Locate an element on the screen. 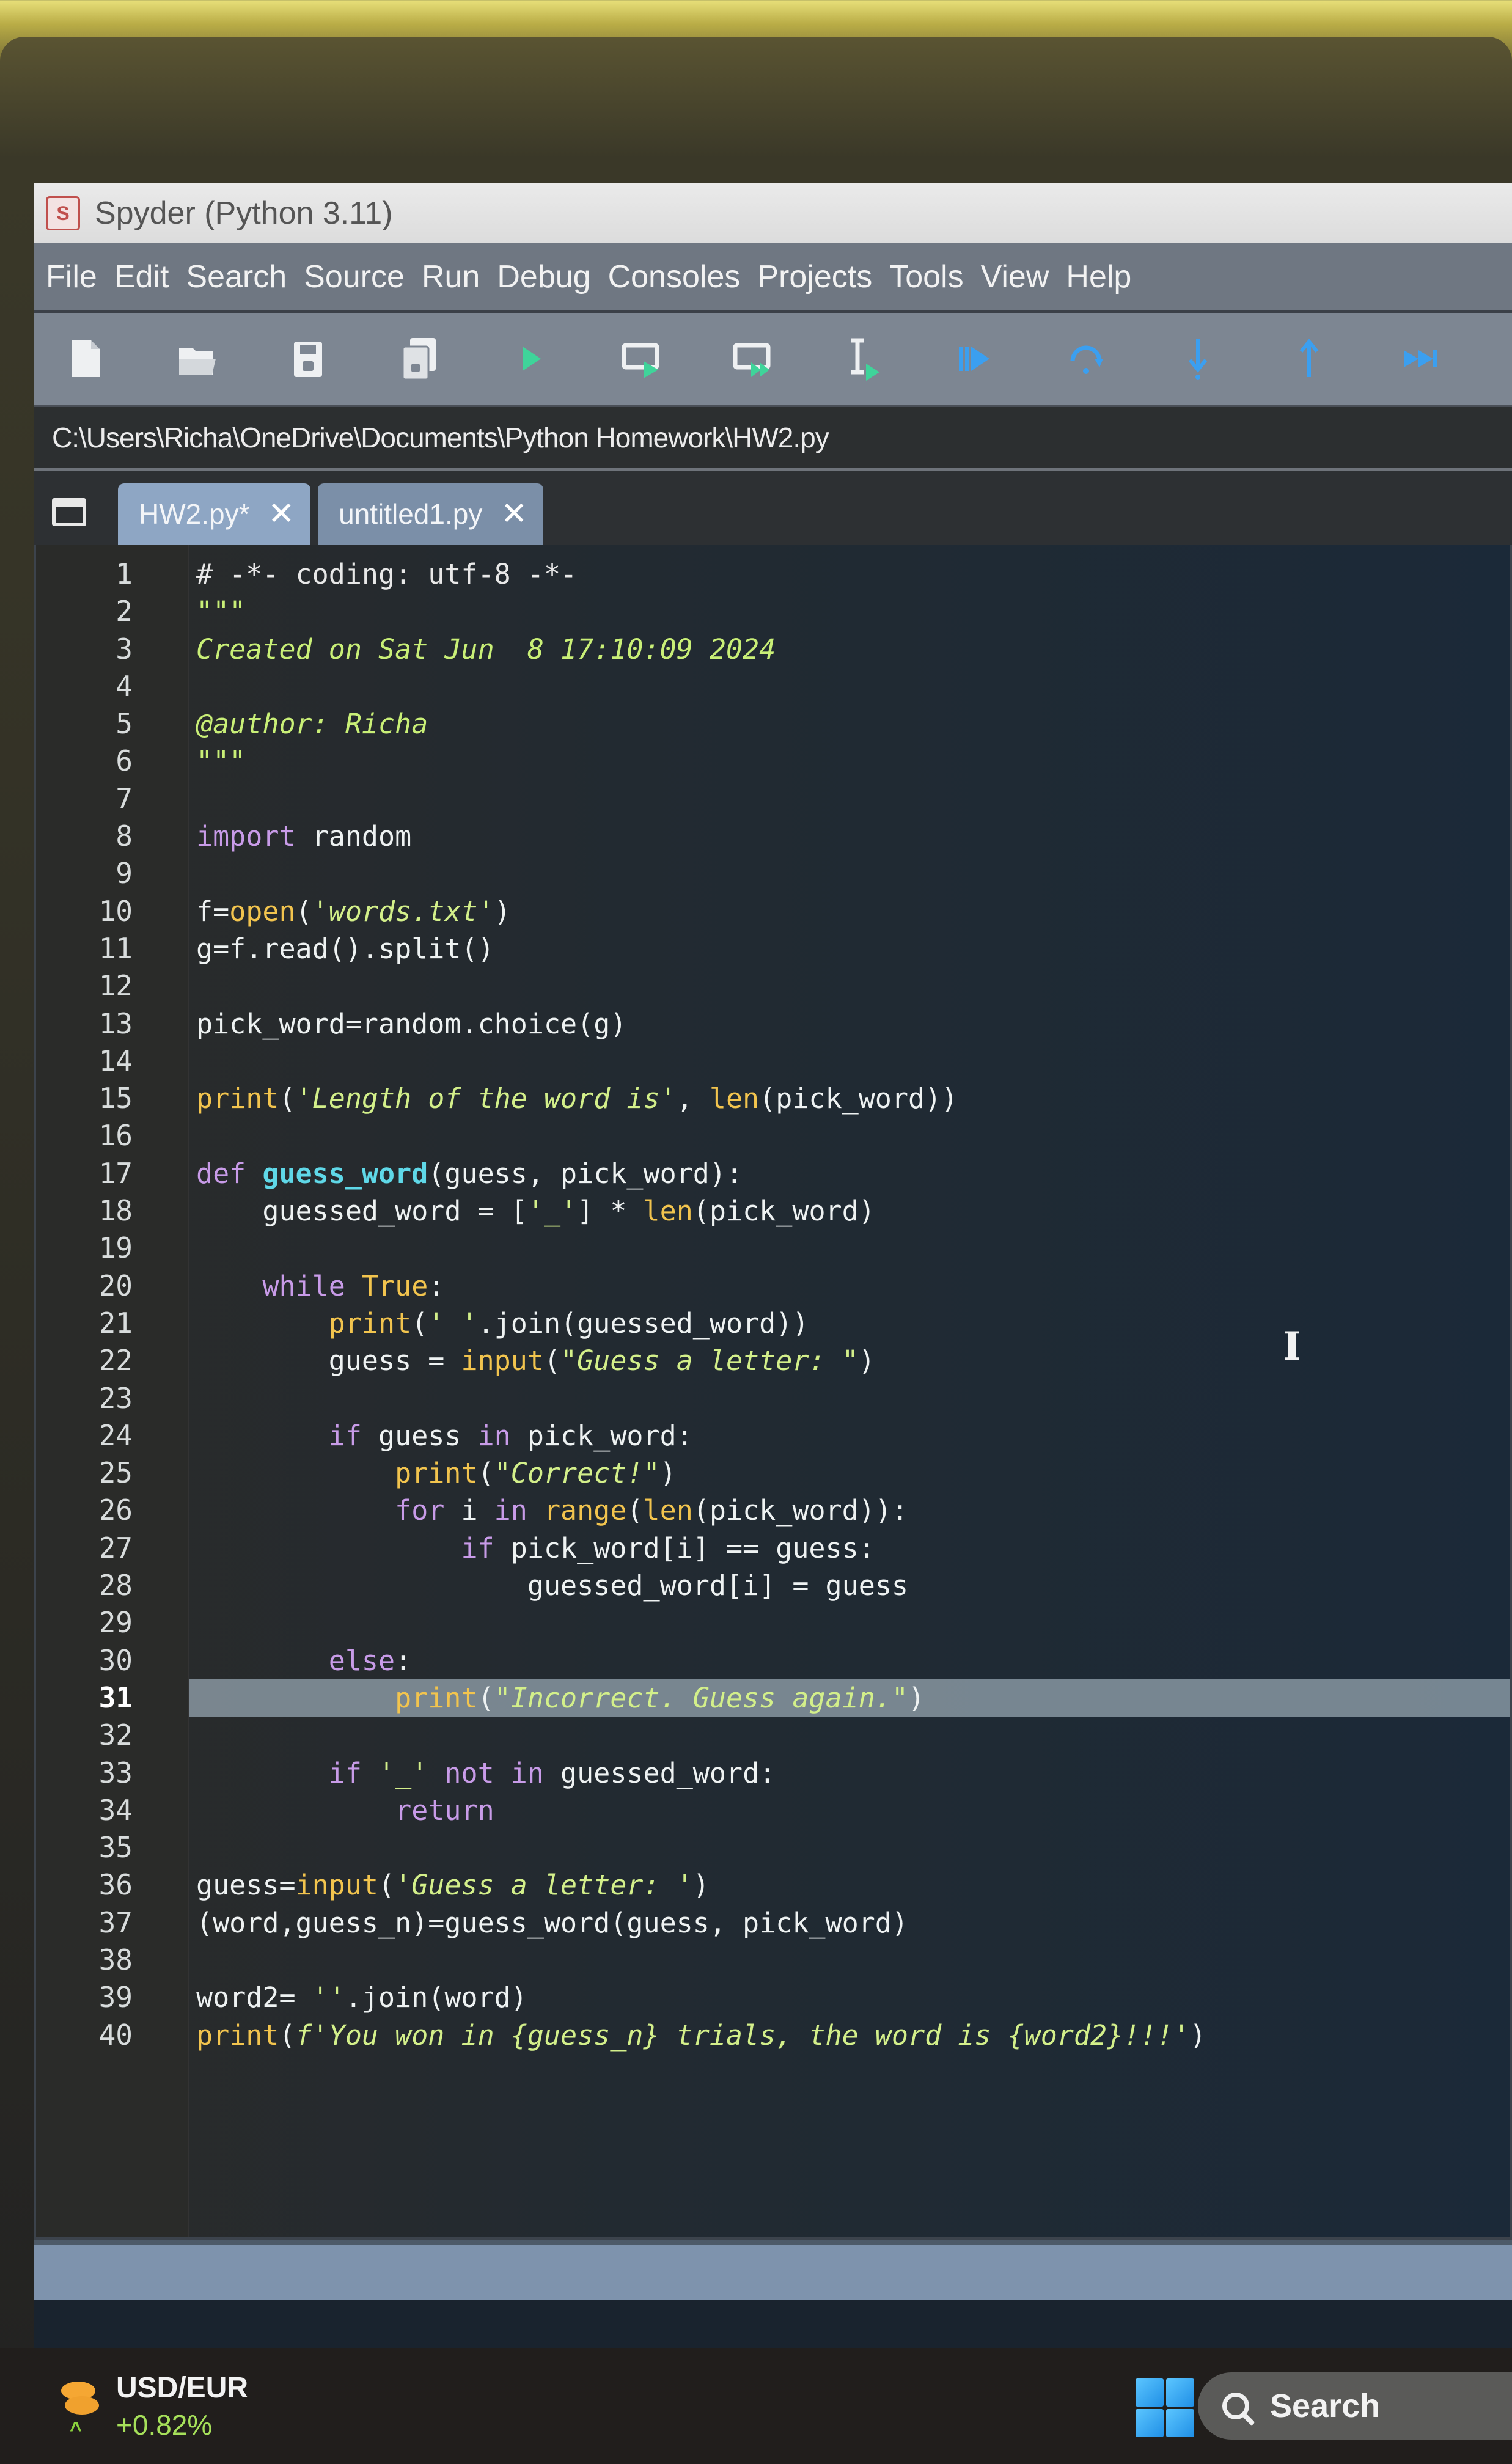  code-line: import random is located at coordinates (849, 837).